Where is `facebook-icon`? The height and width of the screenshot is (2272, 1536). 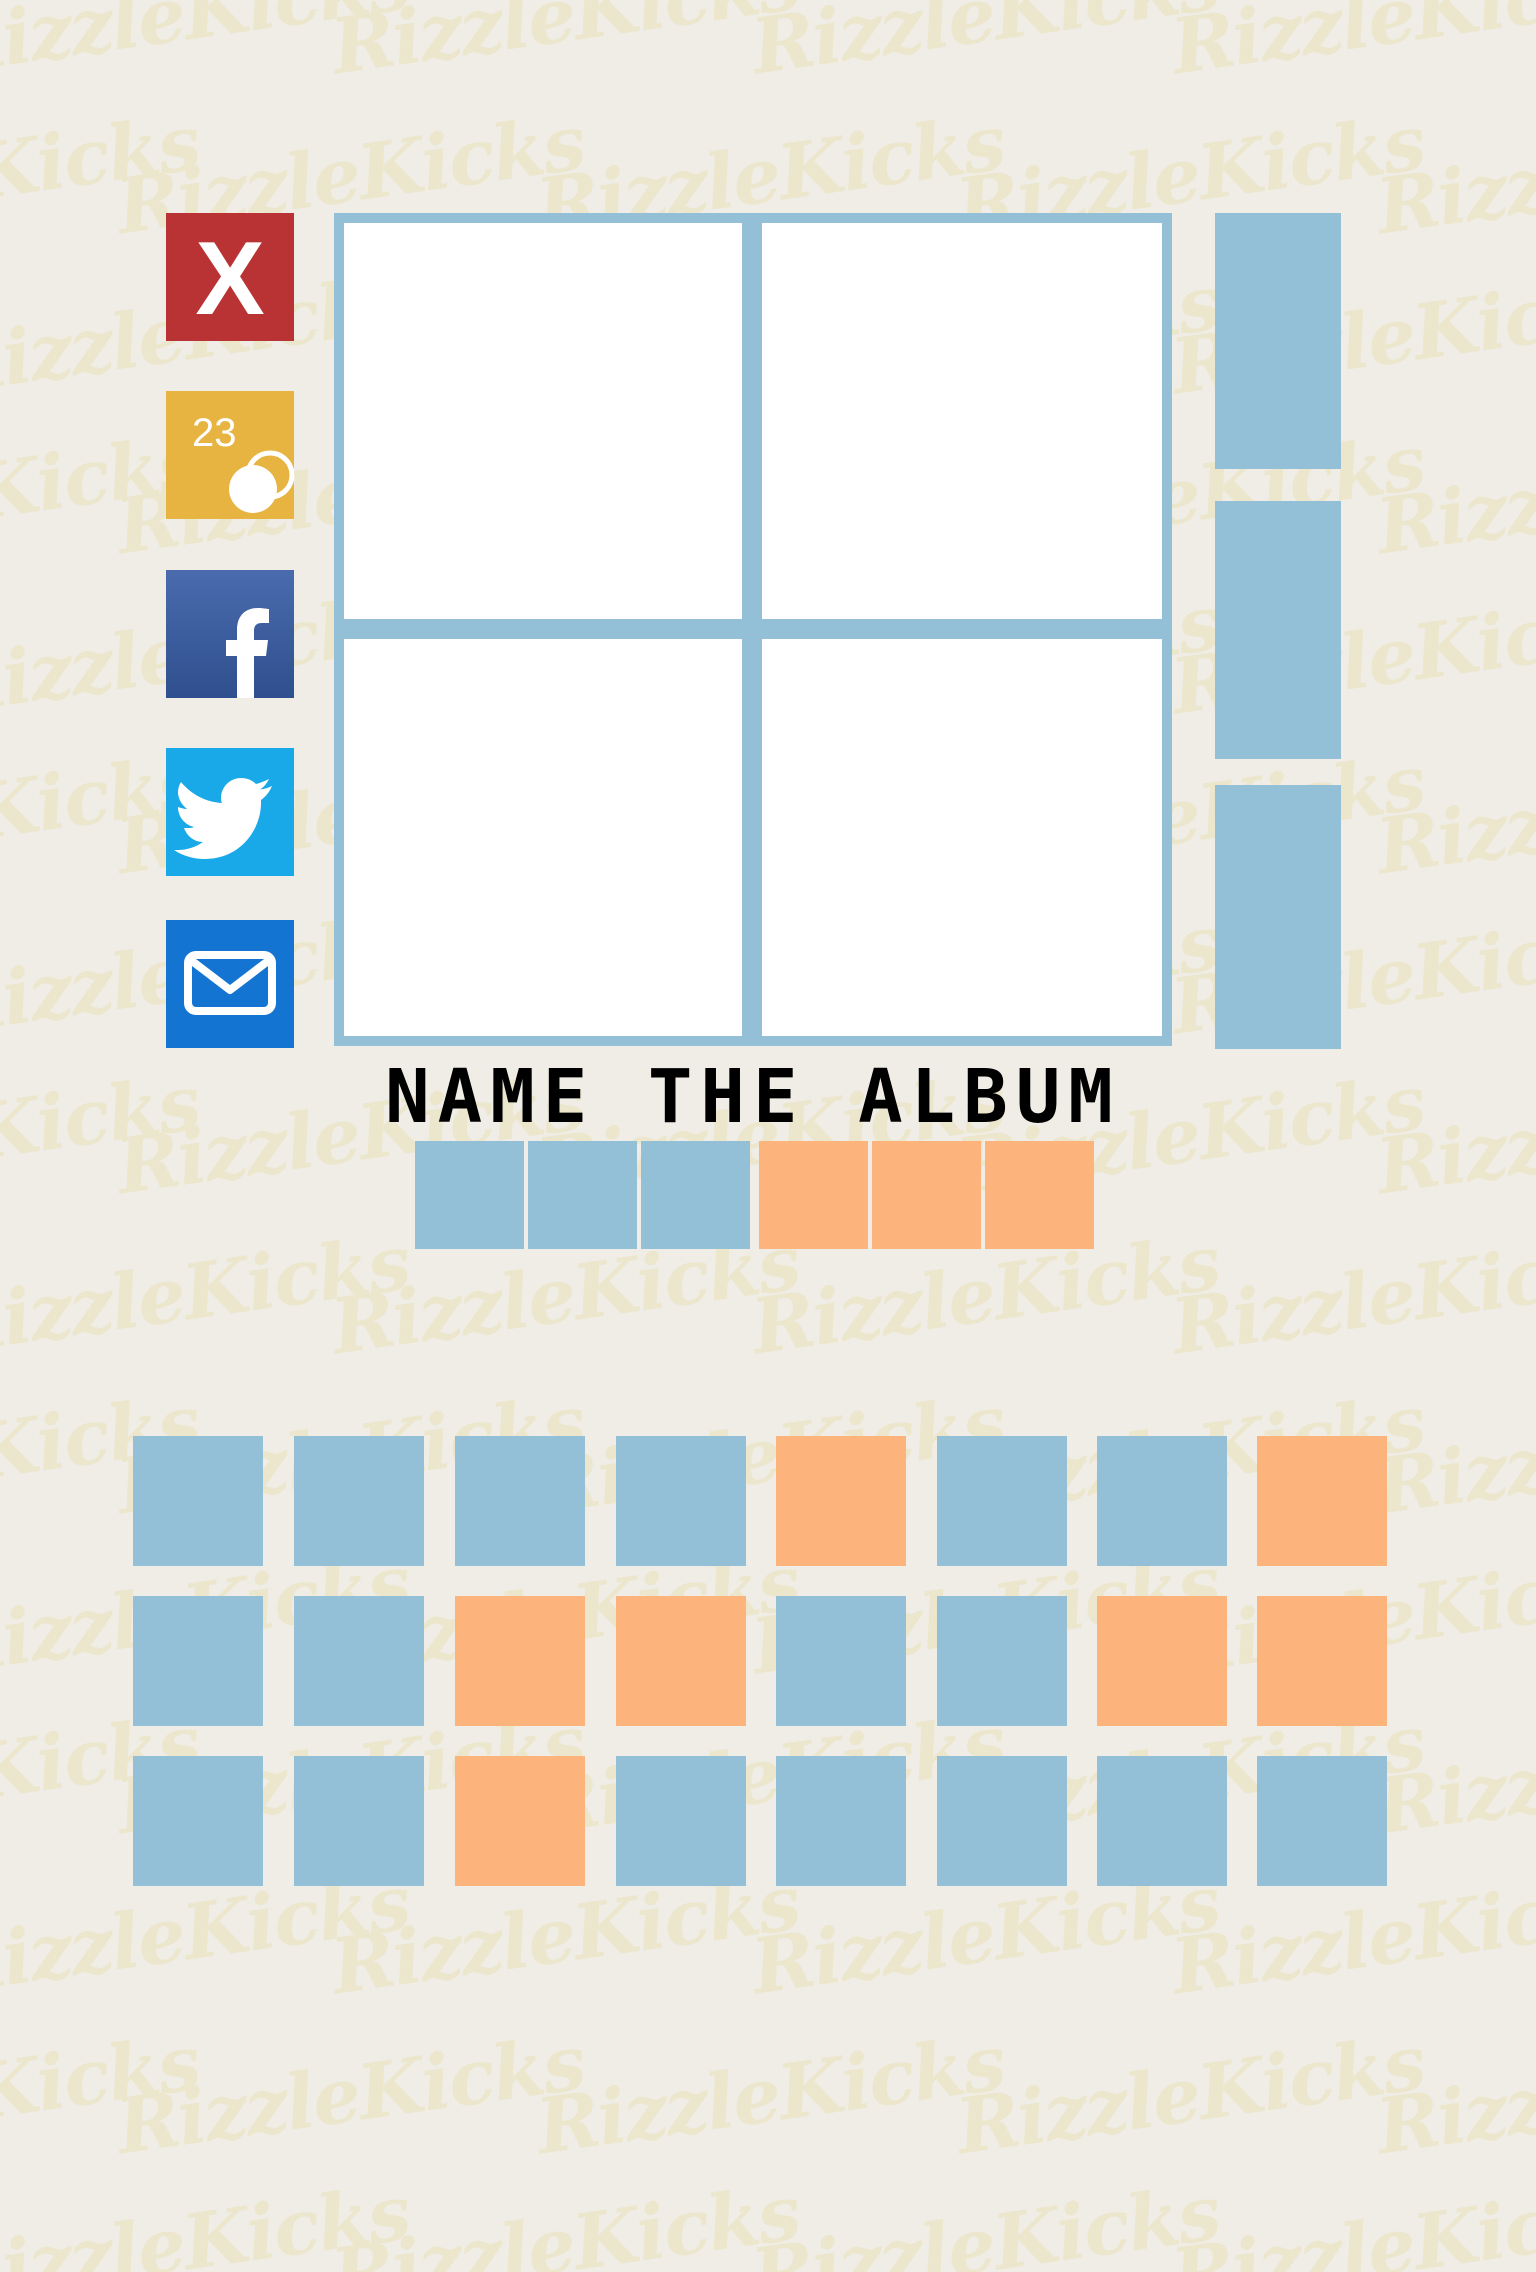
facebook-icon is located at coordinates (247, 653).